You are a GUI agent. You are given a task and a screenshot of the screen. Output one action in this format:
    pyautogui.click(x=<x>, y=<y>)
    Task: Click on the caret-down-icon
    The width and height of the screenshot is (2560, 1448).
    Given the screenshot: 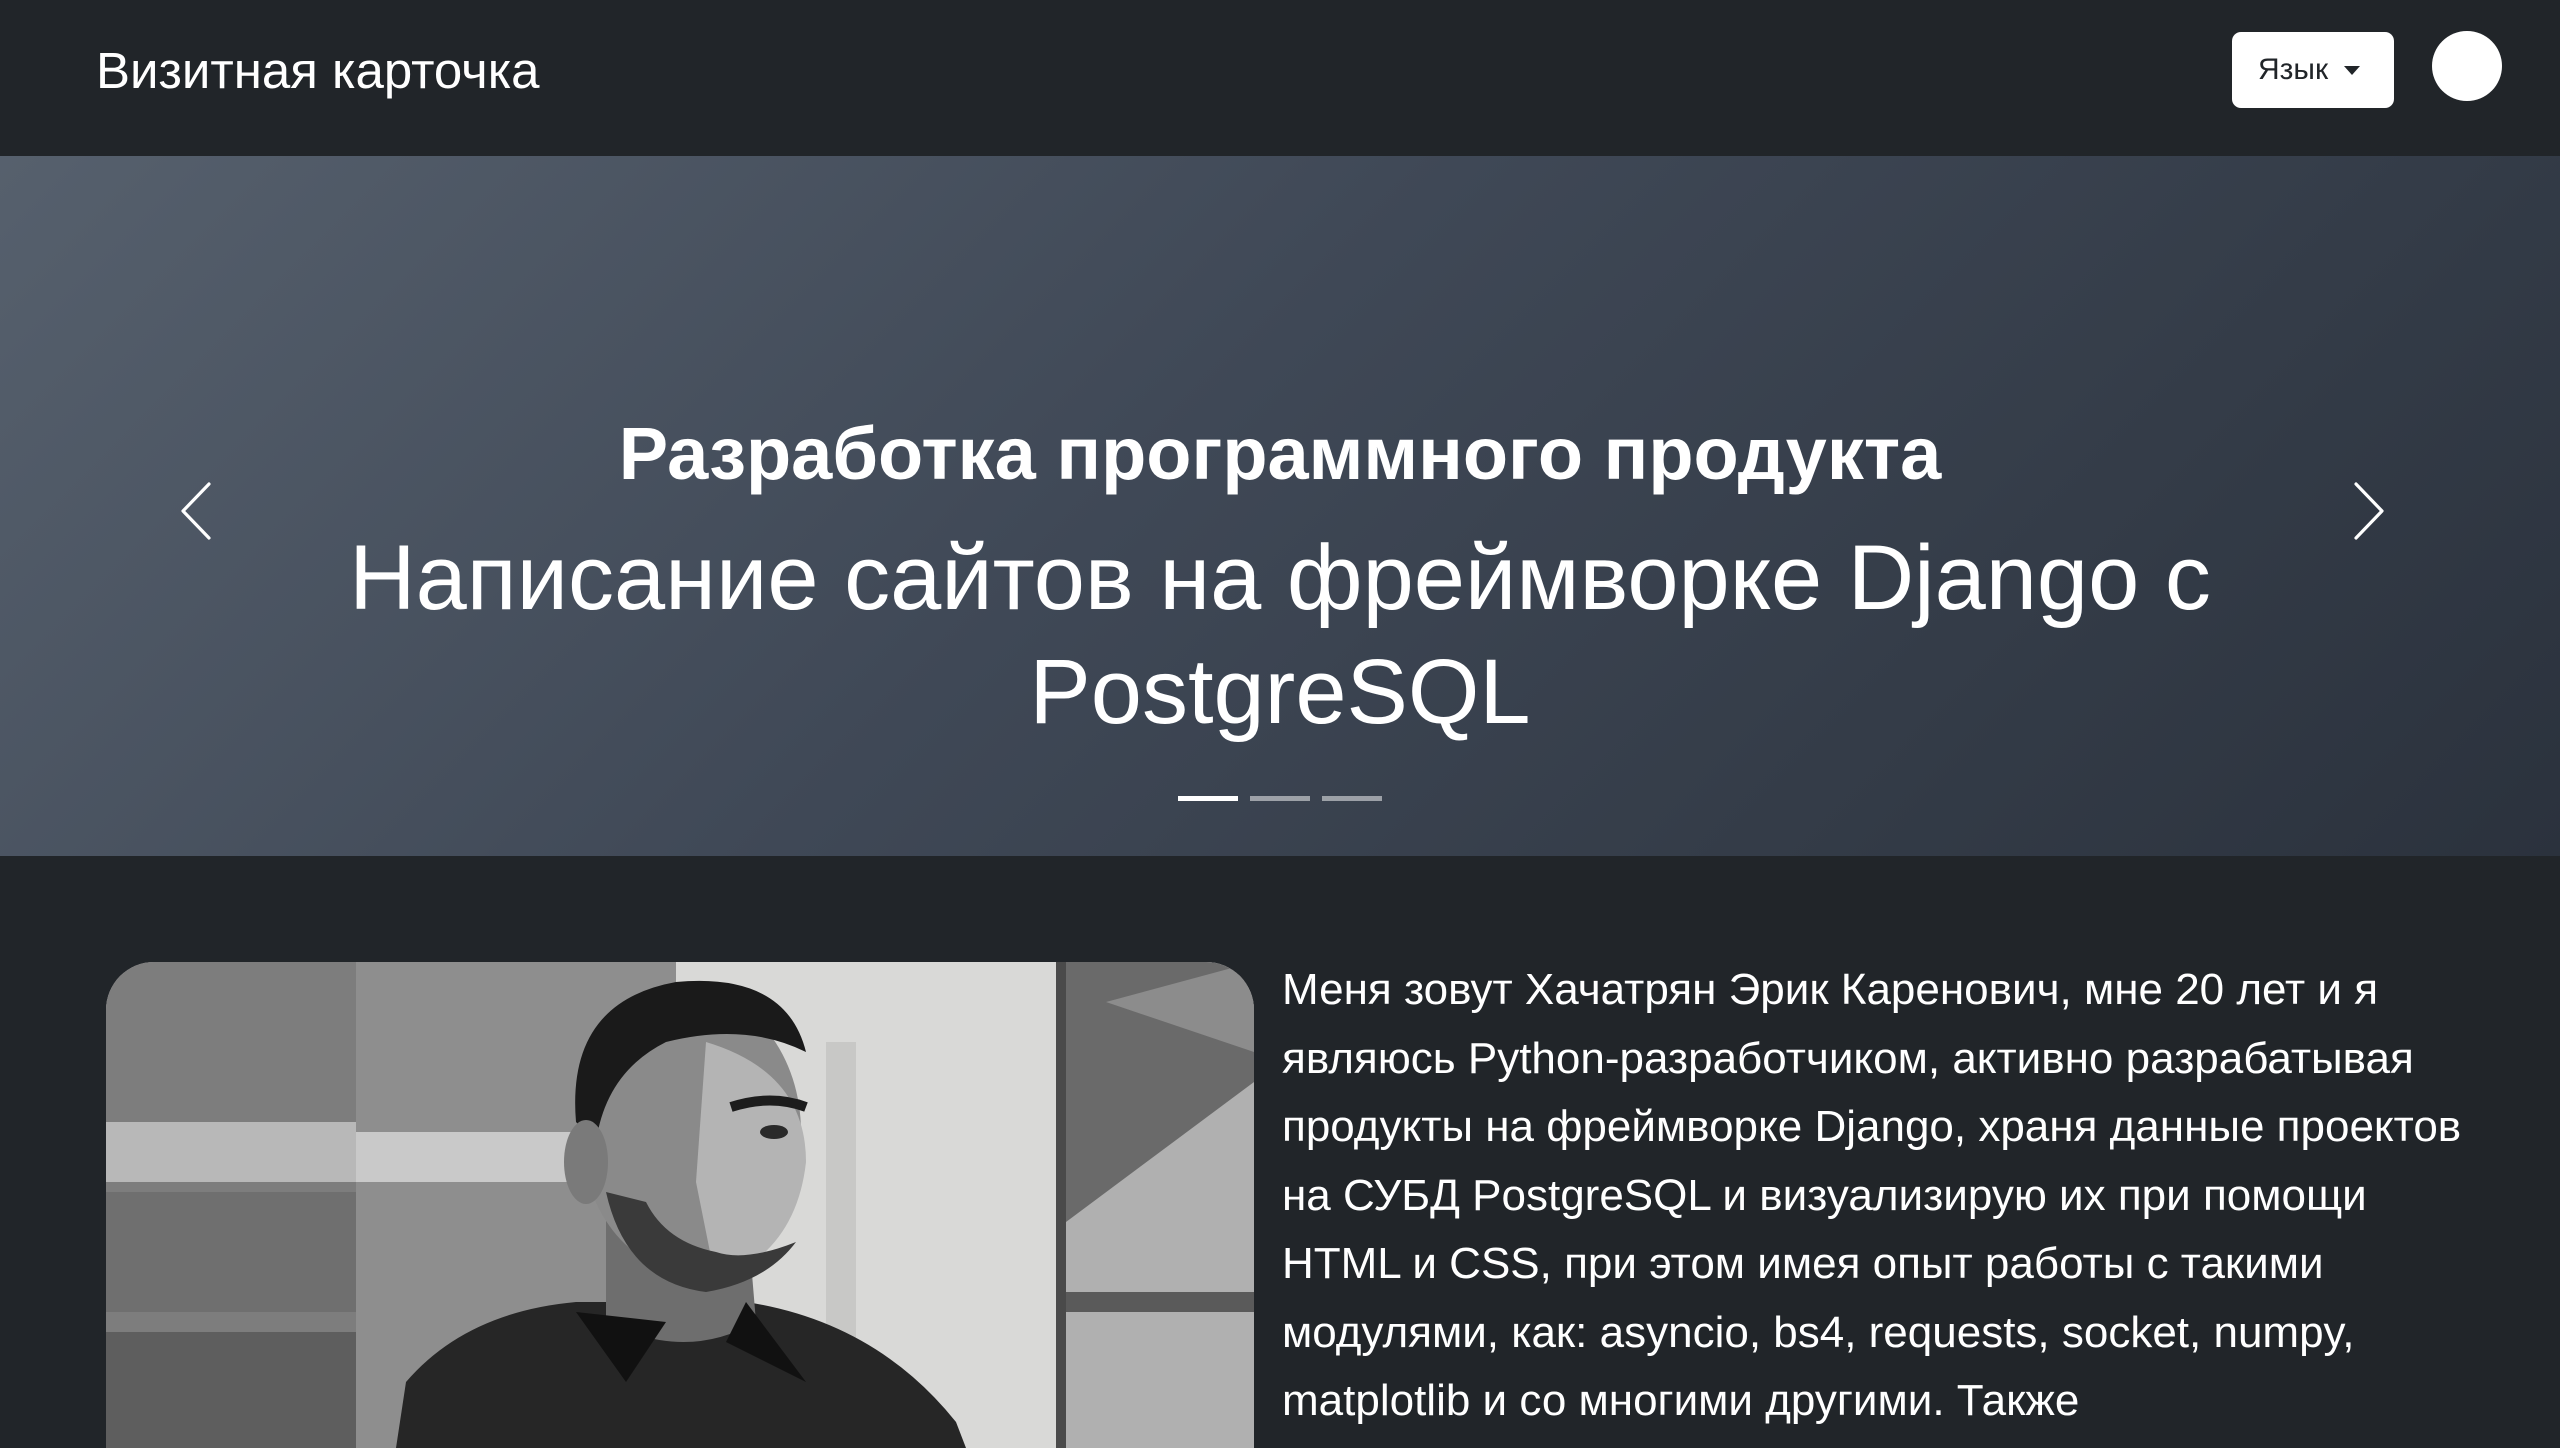 What is the action you would take?
    pyautogui.click(x=2352, y=70)
    